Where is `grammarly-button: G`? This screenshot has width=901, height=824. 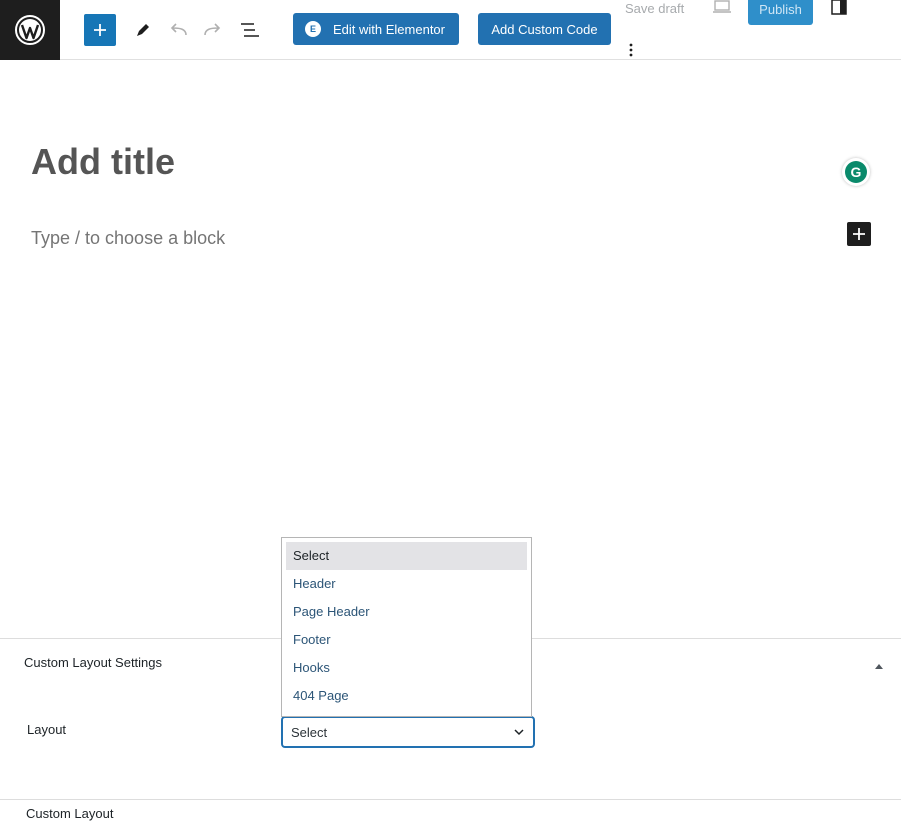 grammarly-button: G is located at coordinates (856, 172).